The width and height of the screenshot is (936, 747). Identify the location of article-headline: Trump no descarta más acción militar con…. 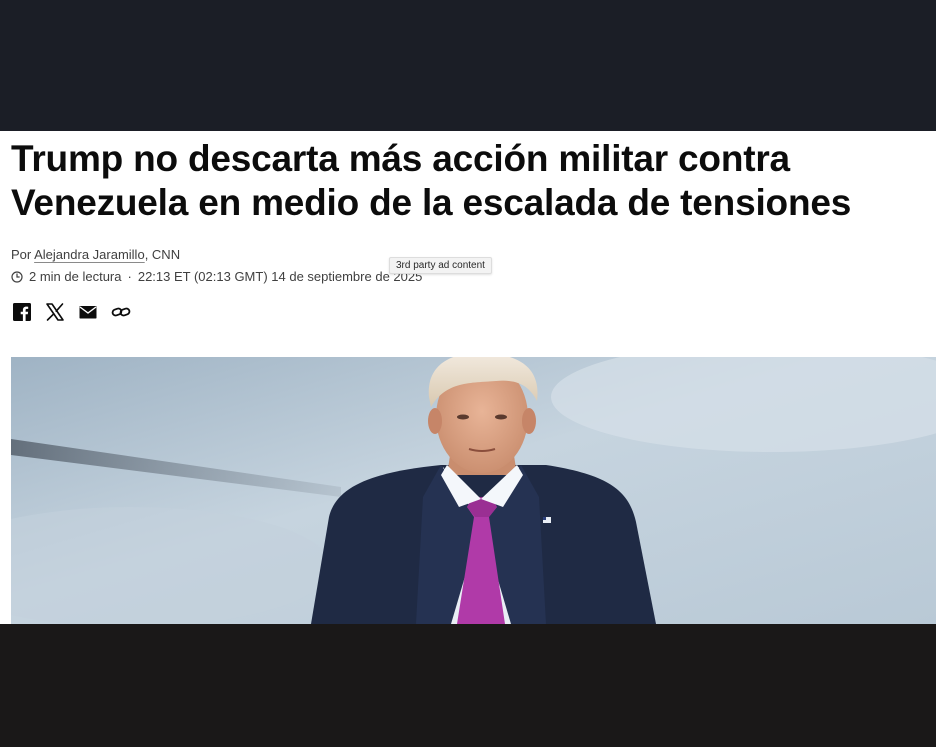
(431, 180).